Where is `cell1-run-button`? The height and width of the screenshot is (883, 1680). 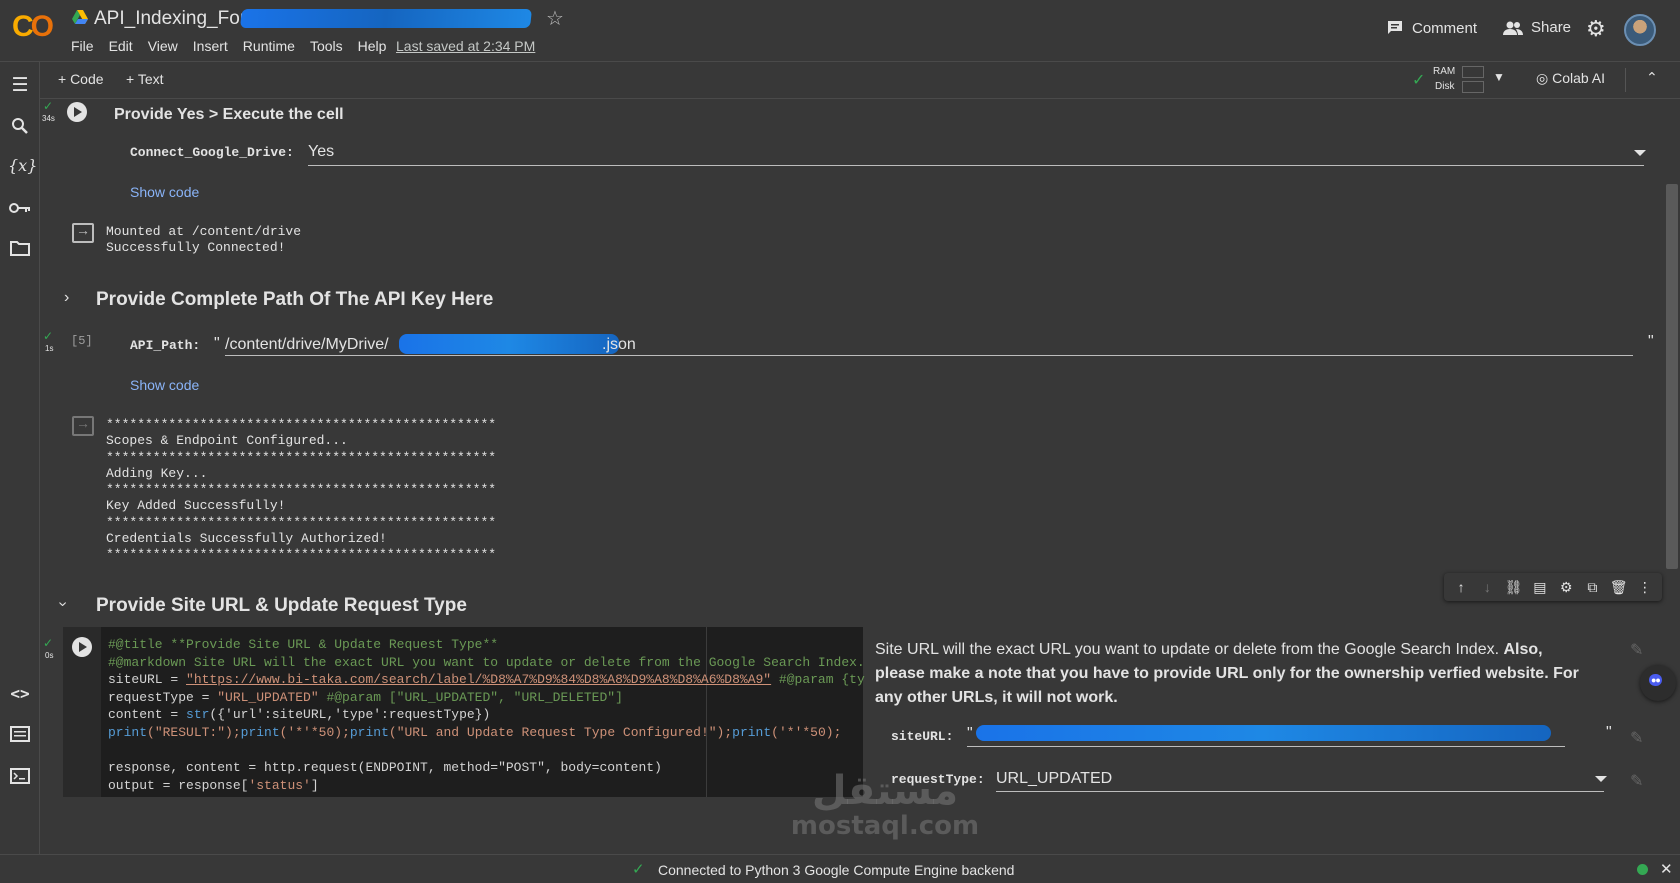 cell1-run-button is located at coordinates (77, 112).